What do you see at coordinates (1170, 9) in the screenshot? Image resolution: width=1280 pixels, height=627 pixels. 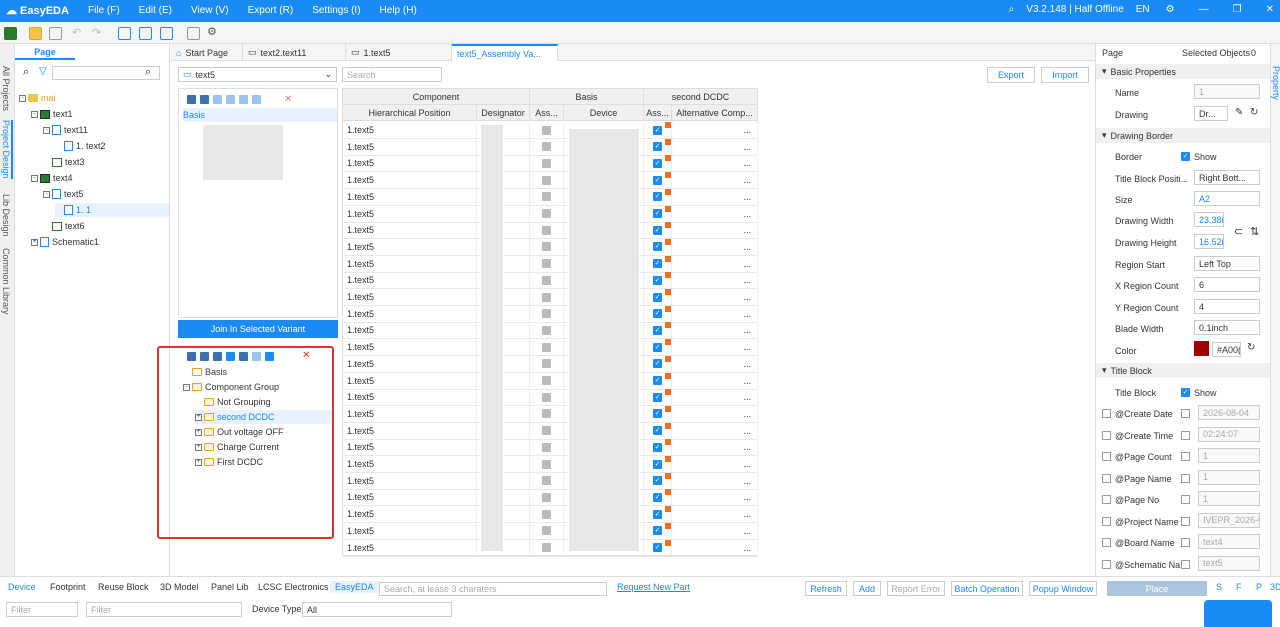 I see `gear-icon: ⚙` at bounding box center [1170, 9].